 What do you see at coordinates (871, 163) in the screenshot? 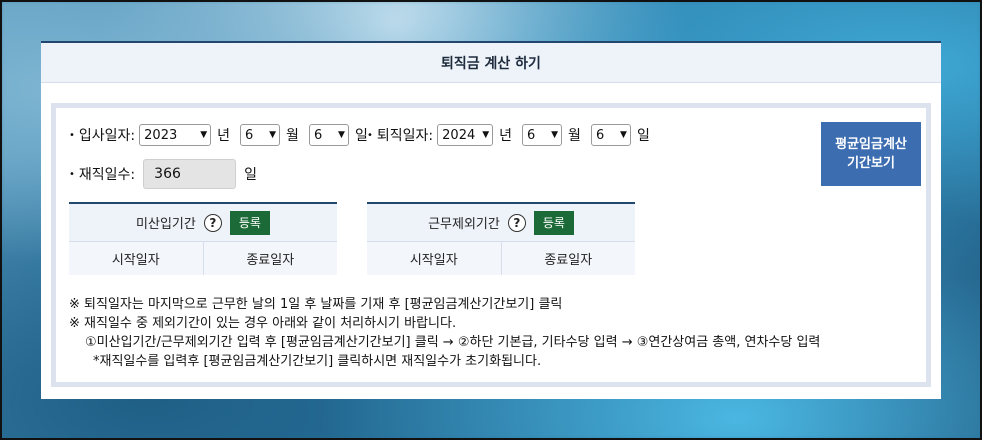
I see `calc-button-line2: 기간보기` at bounding box center [871, 163].